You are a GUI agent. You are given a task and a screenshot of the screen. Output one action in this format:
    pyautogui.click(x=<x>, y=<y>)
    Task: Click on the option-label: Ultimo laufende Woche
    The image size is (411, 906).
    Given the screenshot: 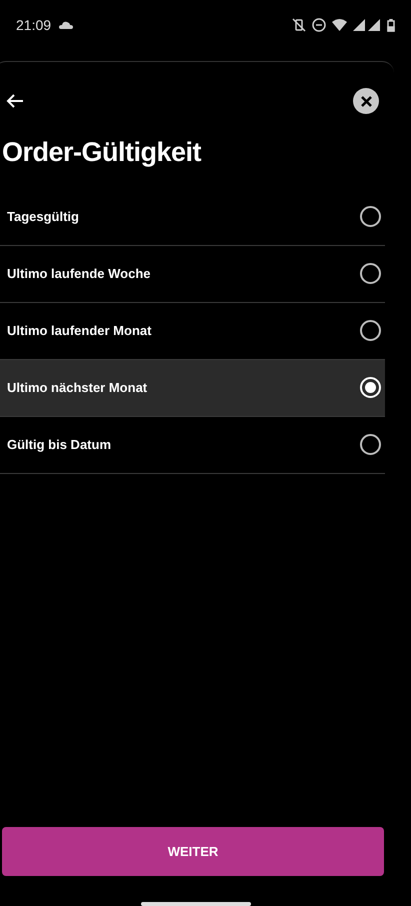 What is the action you would take?
    pyautogui.click(x=78, y=273)
    